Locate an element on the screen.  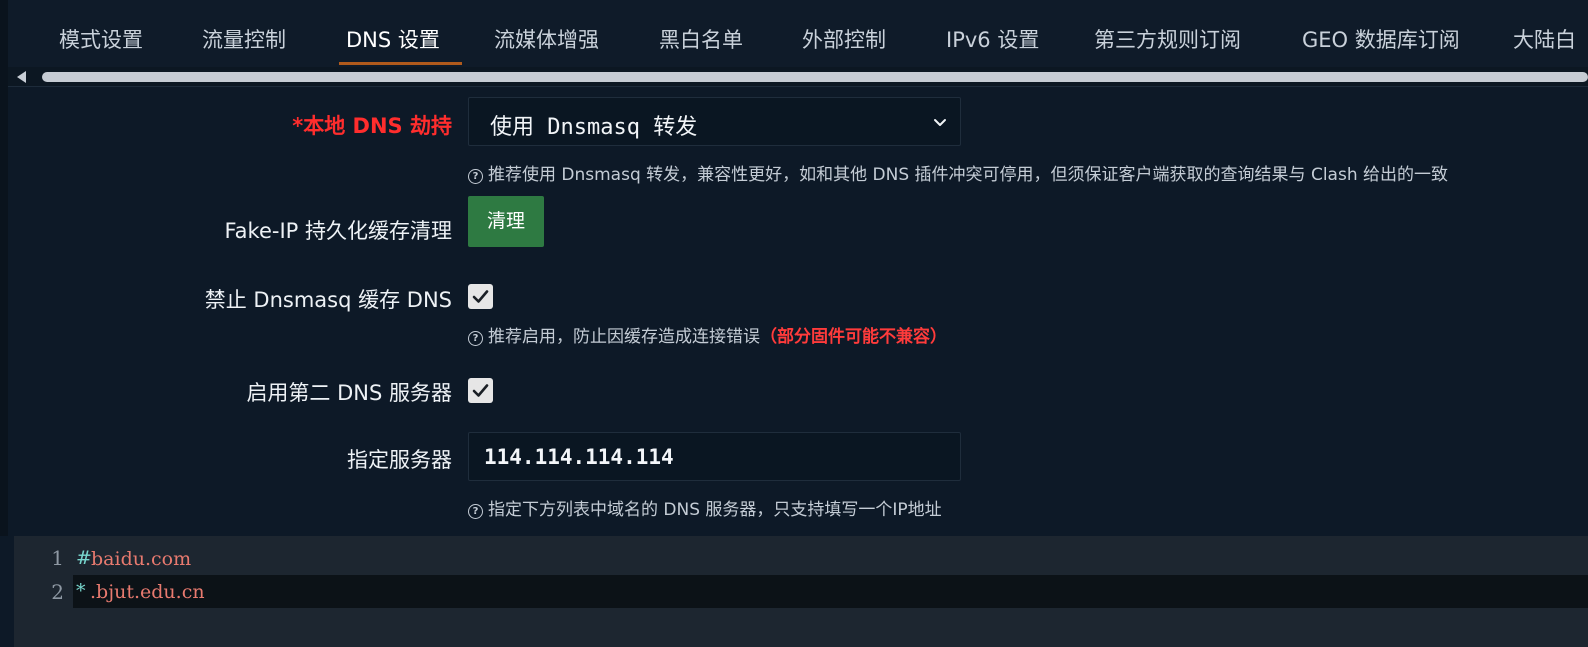
code-prefix: * is located at coordinates (81, 591).